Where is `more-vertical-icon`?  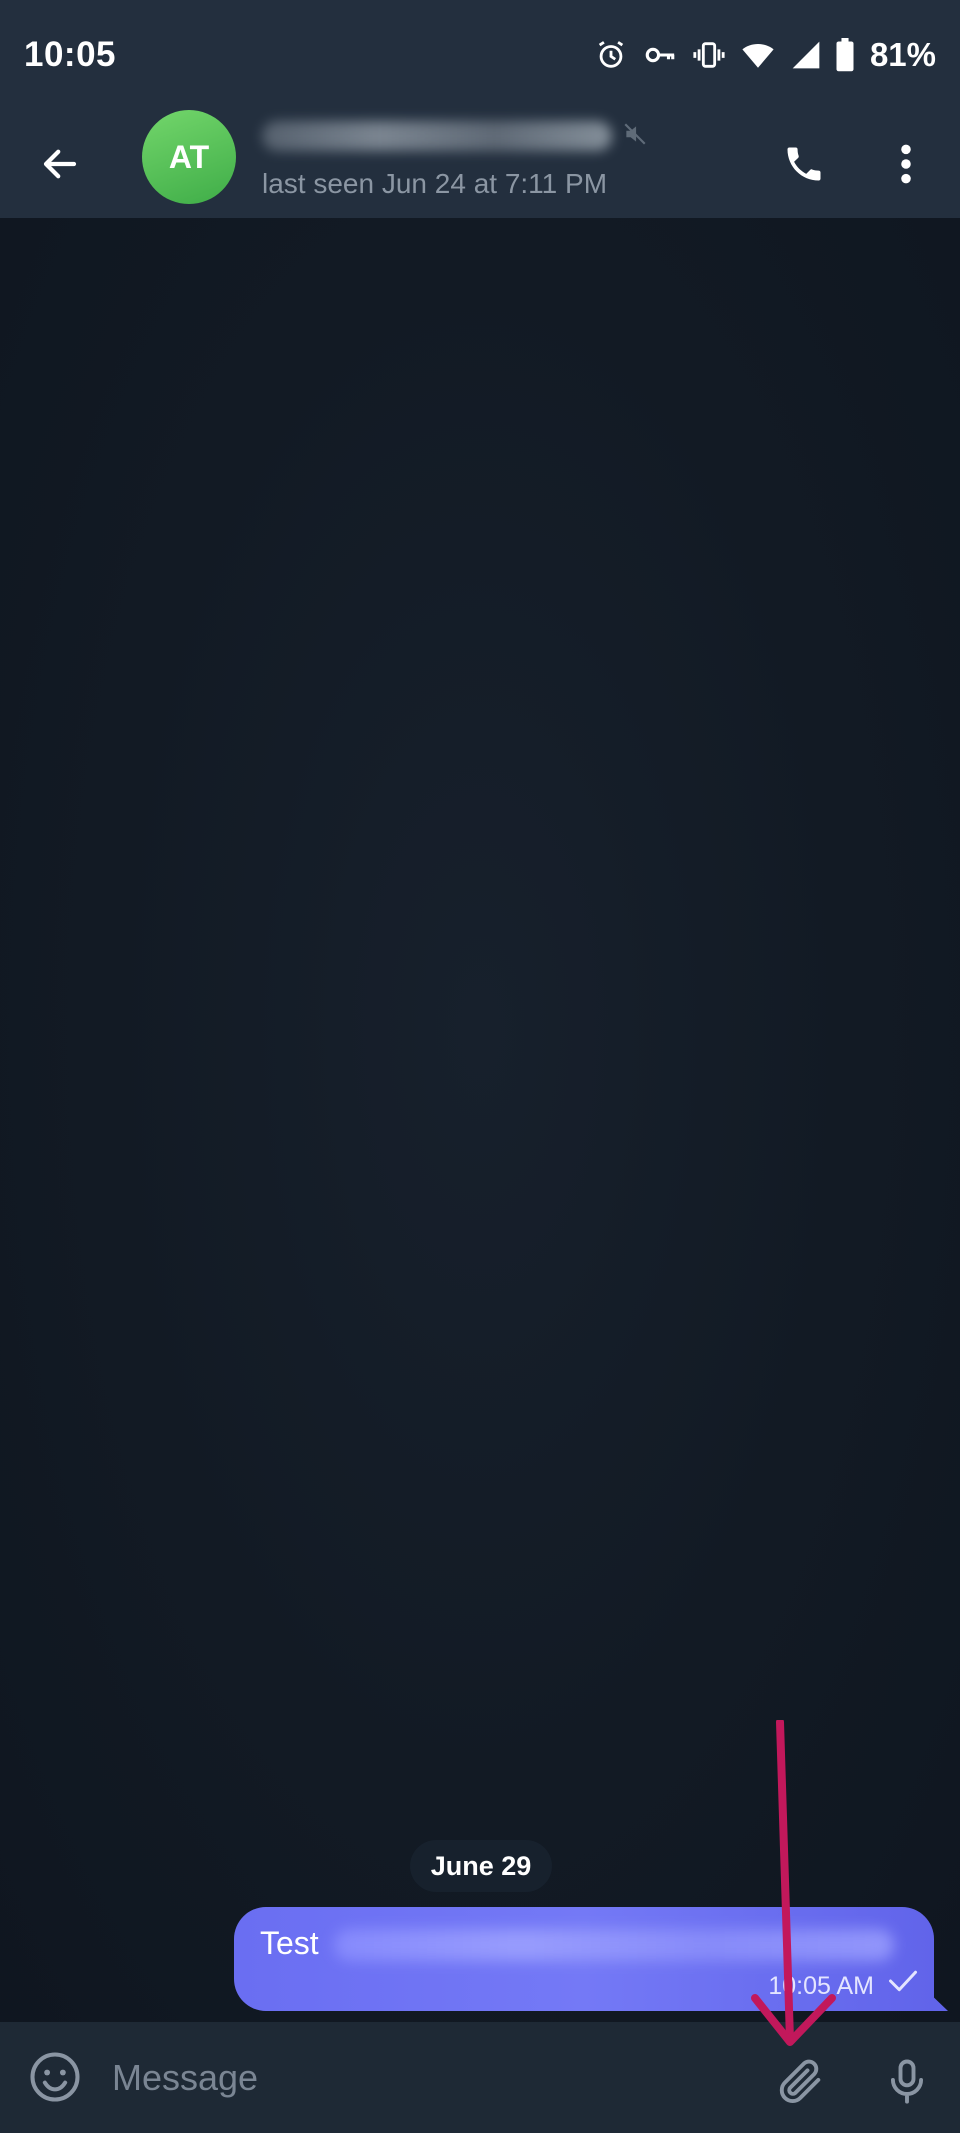 more-vertical-icon is located at coordinates (906, 164).